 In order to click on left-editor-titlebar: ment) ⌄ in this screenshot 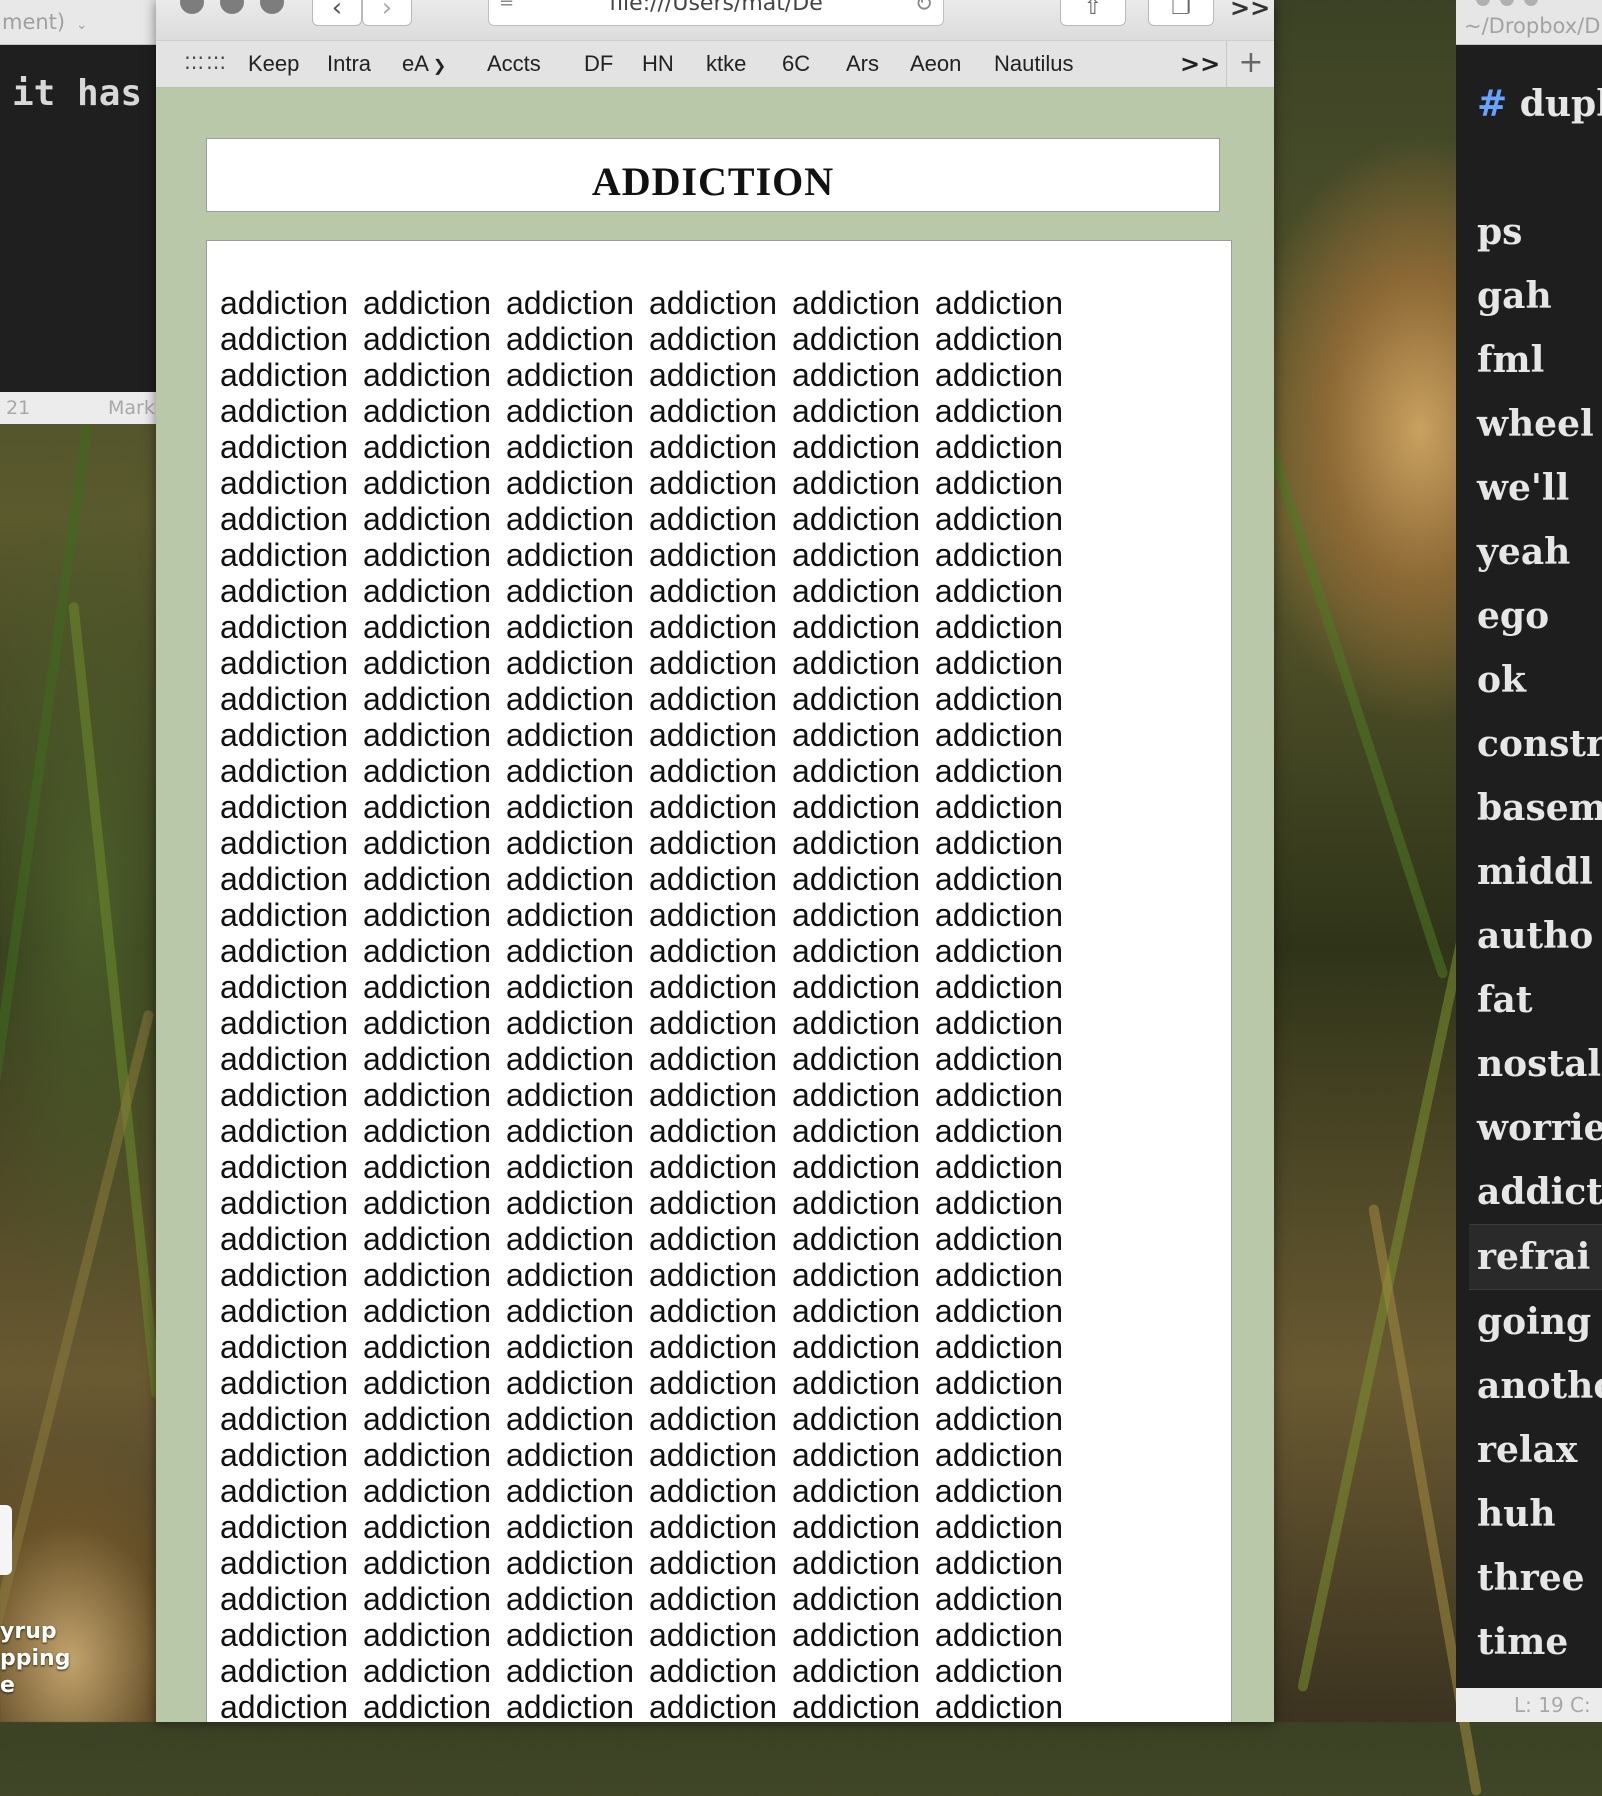, I will do `click(78, 22)`.